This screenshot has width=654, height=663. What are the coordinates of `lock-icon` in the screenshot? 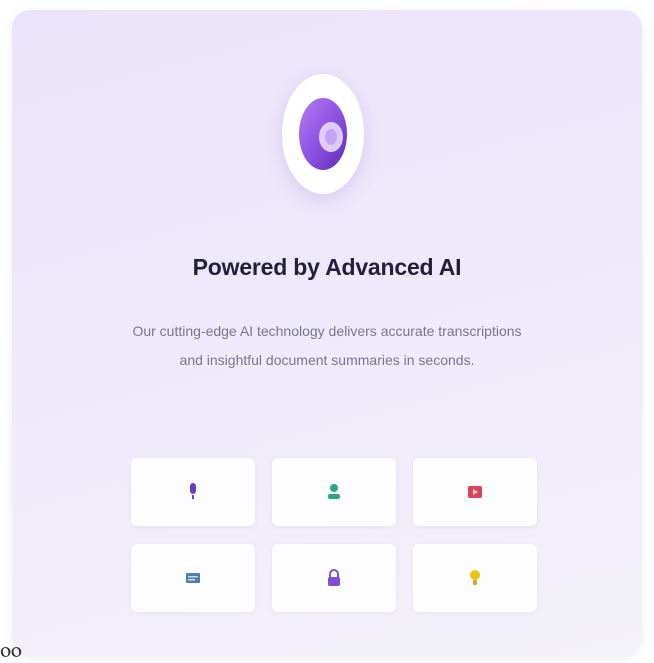 It's located at (334, 577).